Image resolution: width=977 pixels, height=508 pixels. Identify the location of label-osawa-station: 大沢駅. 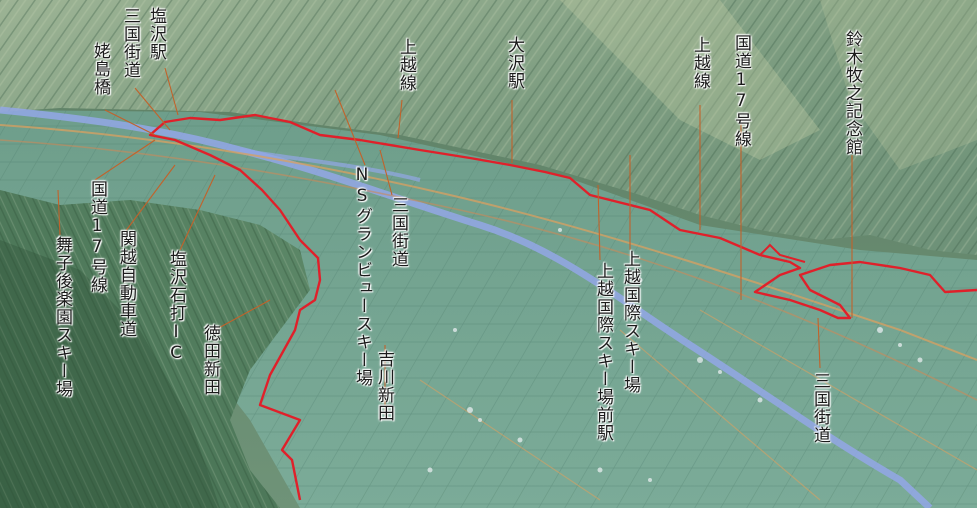
(514, 63).